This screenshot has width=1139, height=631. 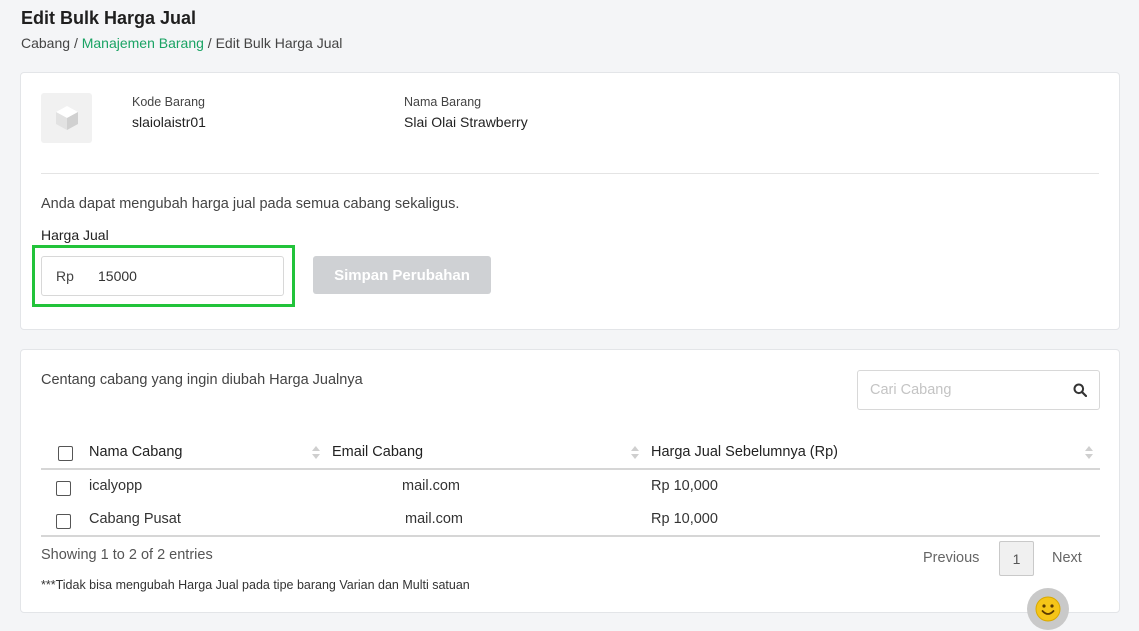 What do you see at coordinates (143, 43) in the screenshot?
I see `breadcrumb-manajemen-barang: Manajemen Barang` at bounding box center [143, 43].